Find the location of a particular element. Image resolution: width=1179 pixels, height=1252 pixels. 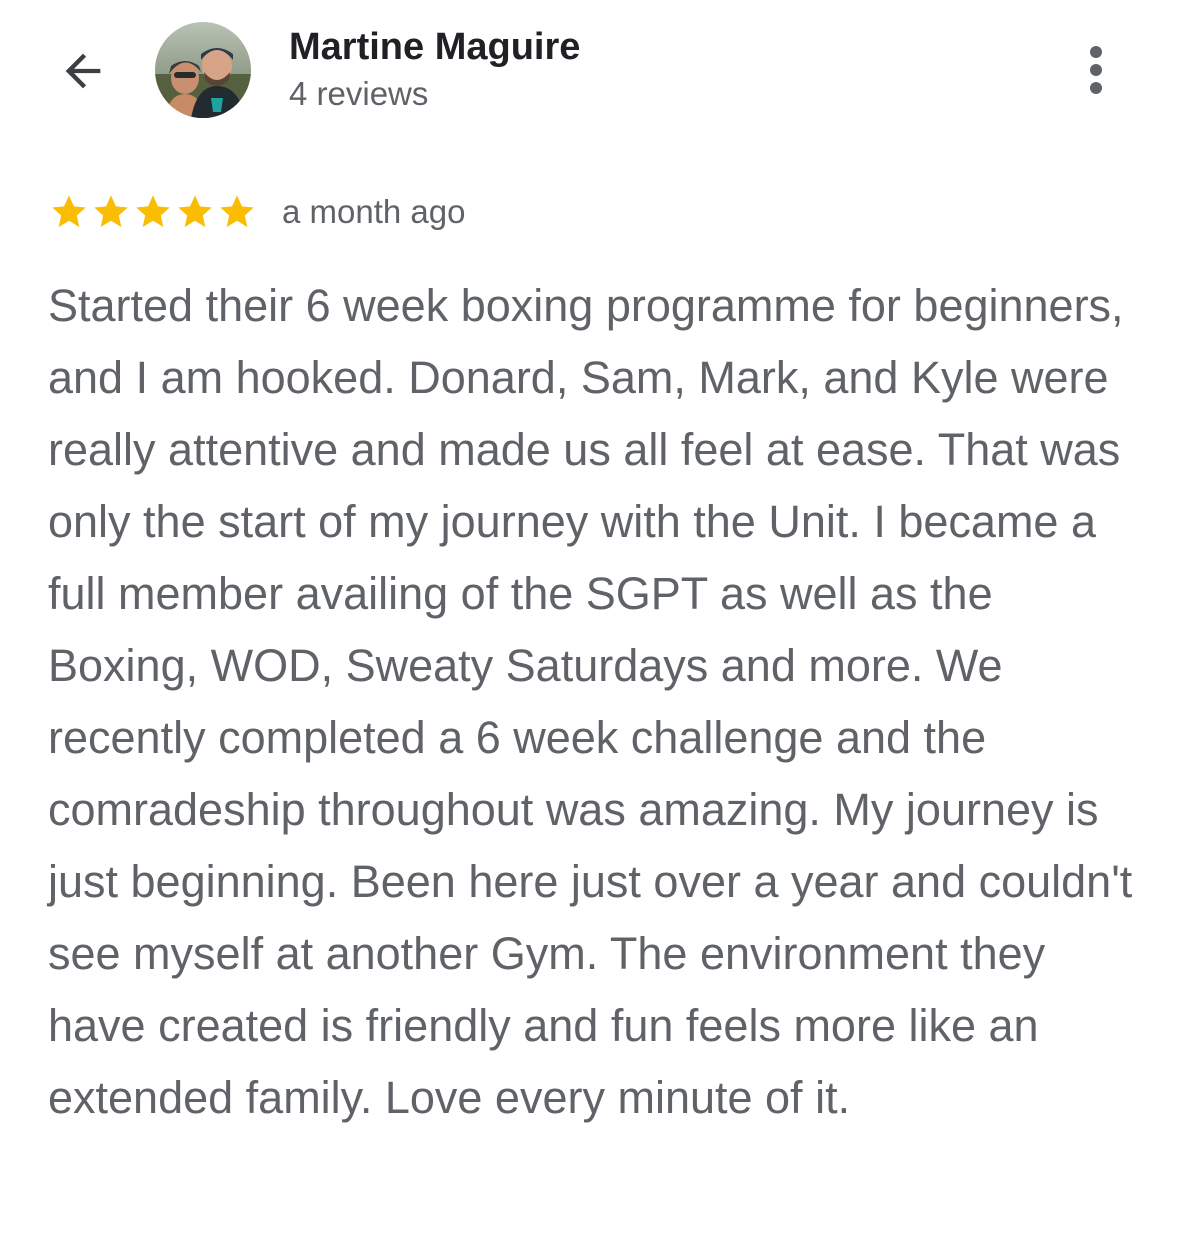

reviewer-name: Martine Maguire is located at coordinates (434, 47).